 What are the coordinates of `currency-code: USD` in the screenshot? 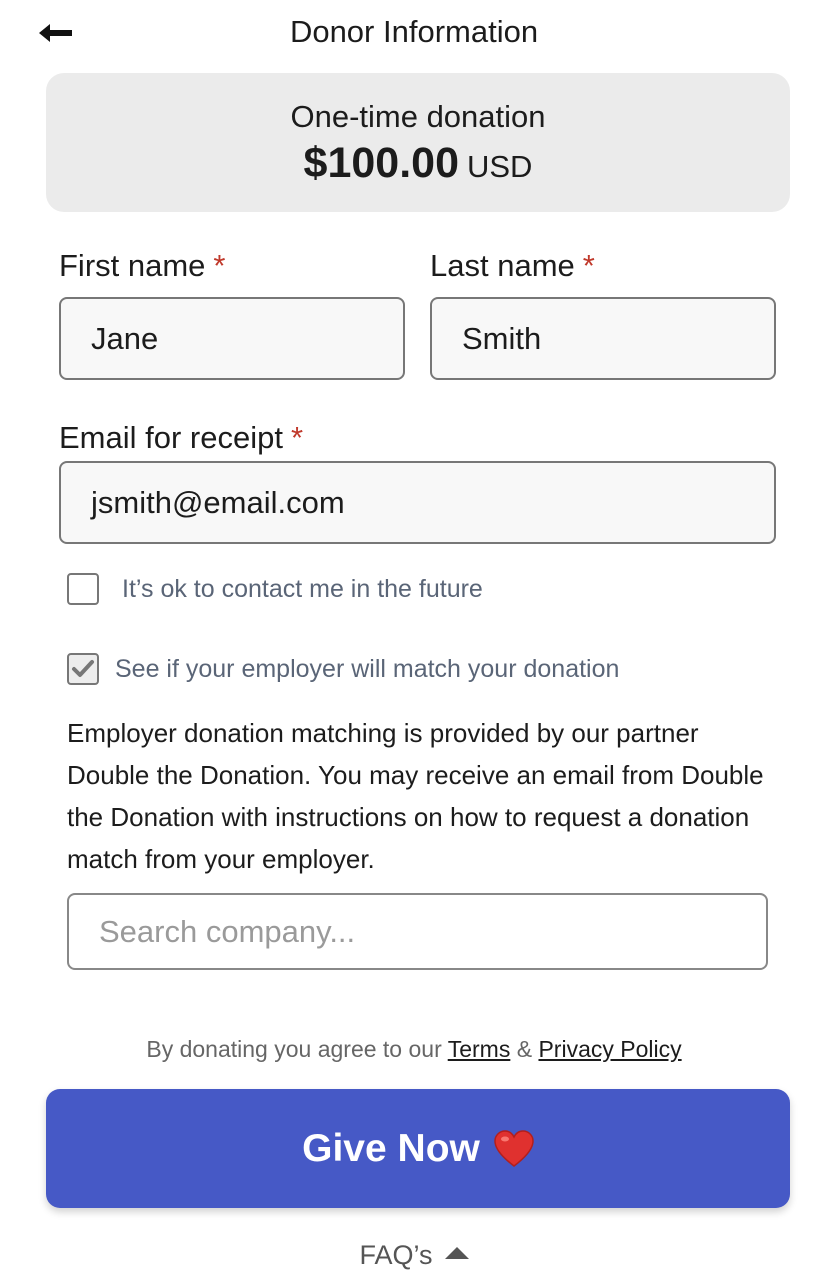 It's located at (499, 166).